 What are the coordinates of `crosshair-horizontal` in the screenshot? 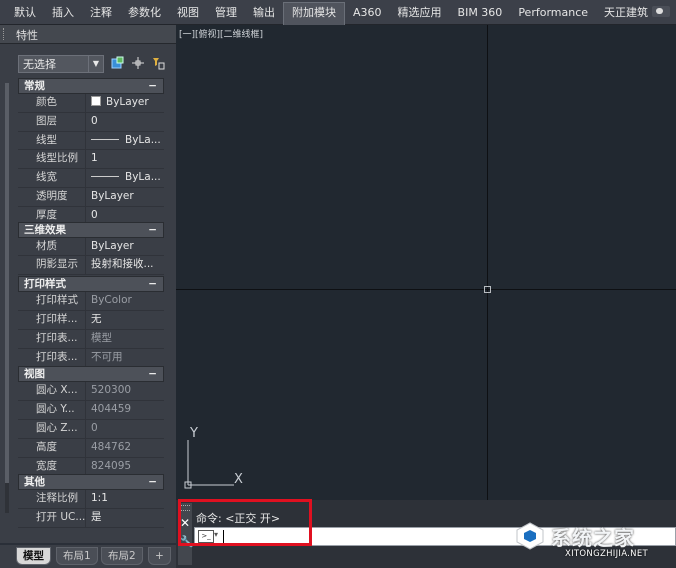 It's located at (426, 289).